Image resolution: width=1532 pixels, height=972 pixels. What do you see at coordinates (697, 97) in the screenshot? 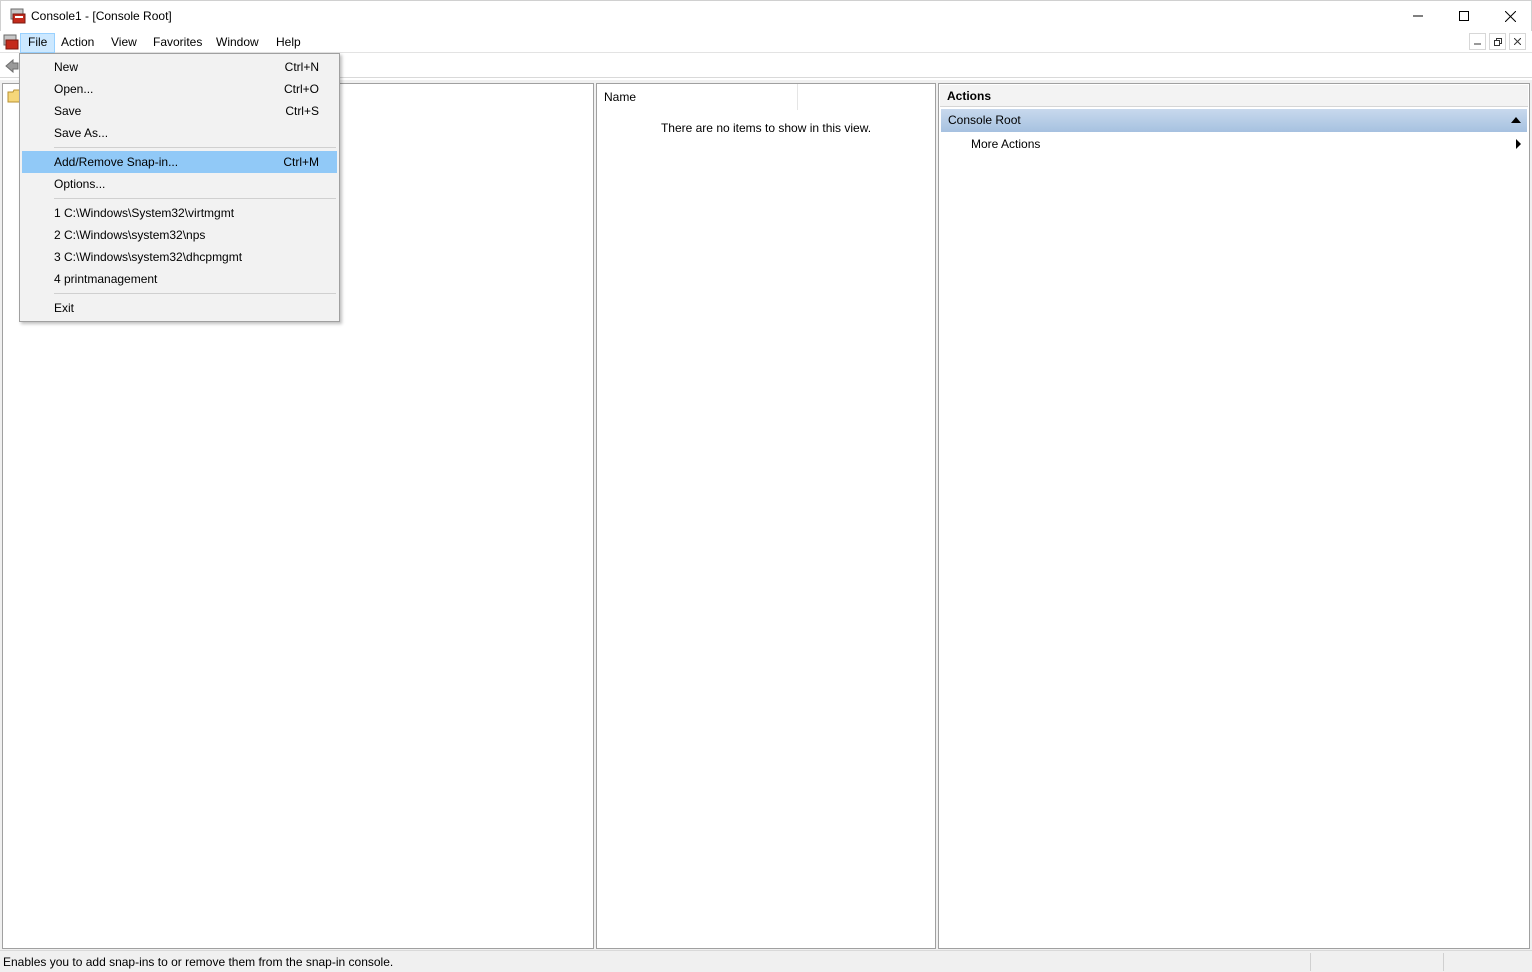
I see `column-header-name: Name` at bounding box center [697, 97].